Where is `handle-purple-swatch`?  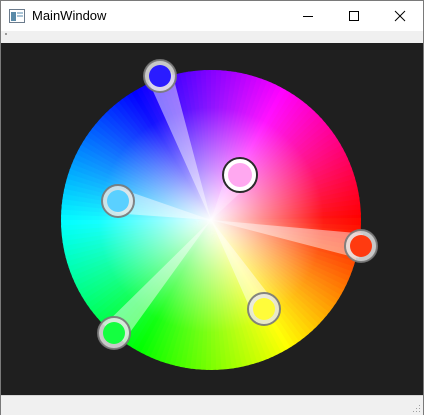 handle-purple-swatch is located at coordinates (240, 175).